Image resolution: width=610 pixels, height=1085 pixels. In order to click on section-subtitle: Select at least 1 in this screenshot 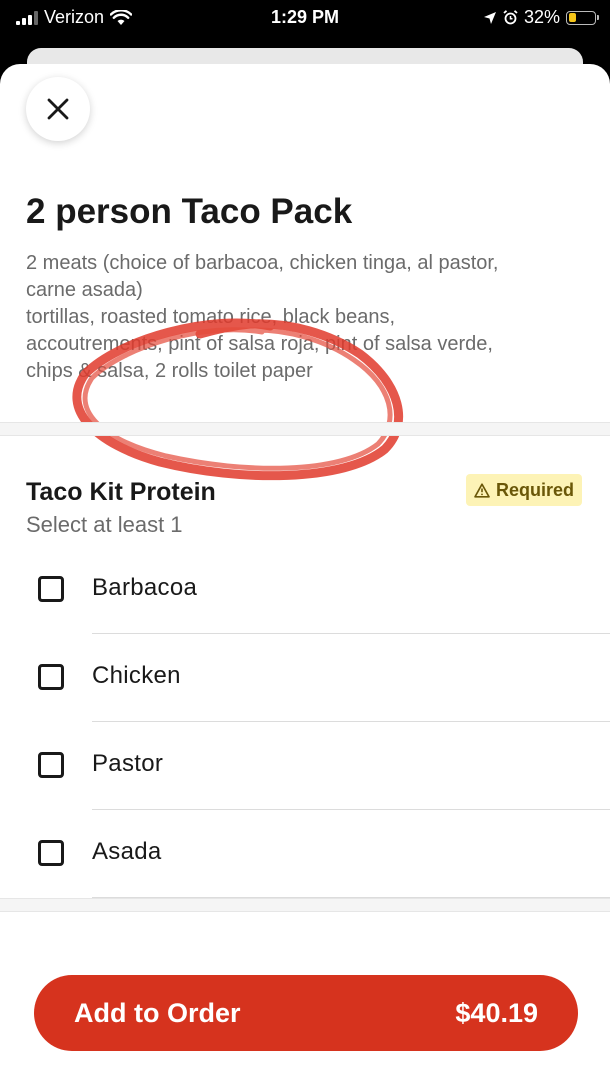, I will do `click(104, 524)`.